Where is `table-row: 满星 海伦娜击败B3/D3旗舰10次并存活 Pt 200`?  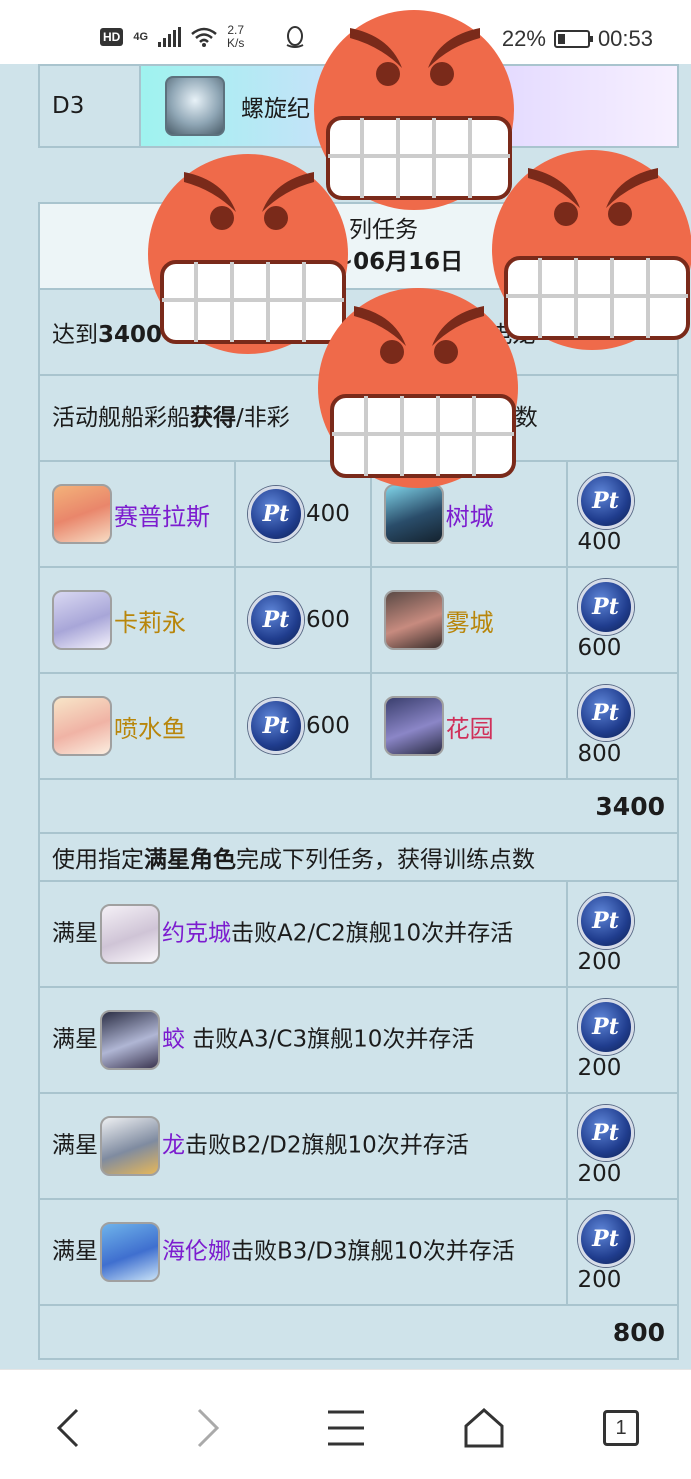 table-row: 满星 海伦娜击败B3/D3旗舰10次并存活 Pt 200 is located at coordinates (359, 1252).